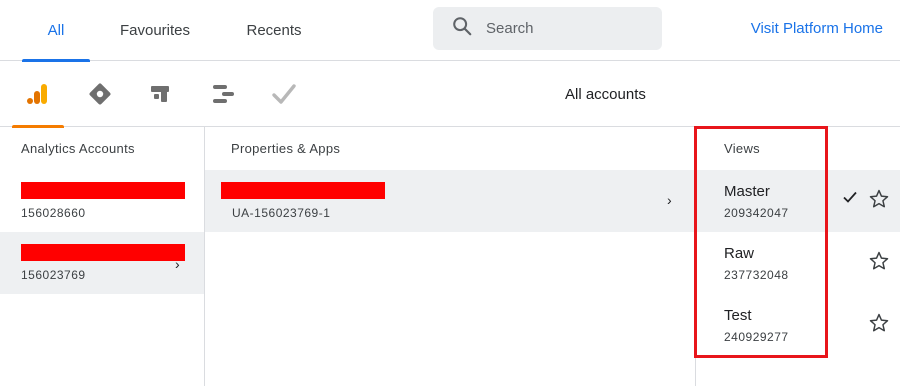  Describe the element at coordinates (798, 325) in the screenshot. I see `view-row: Test 240929277` at that location.